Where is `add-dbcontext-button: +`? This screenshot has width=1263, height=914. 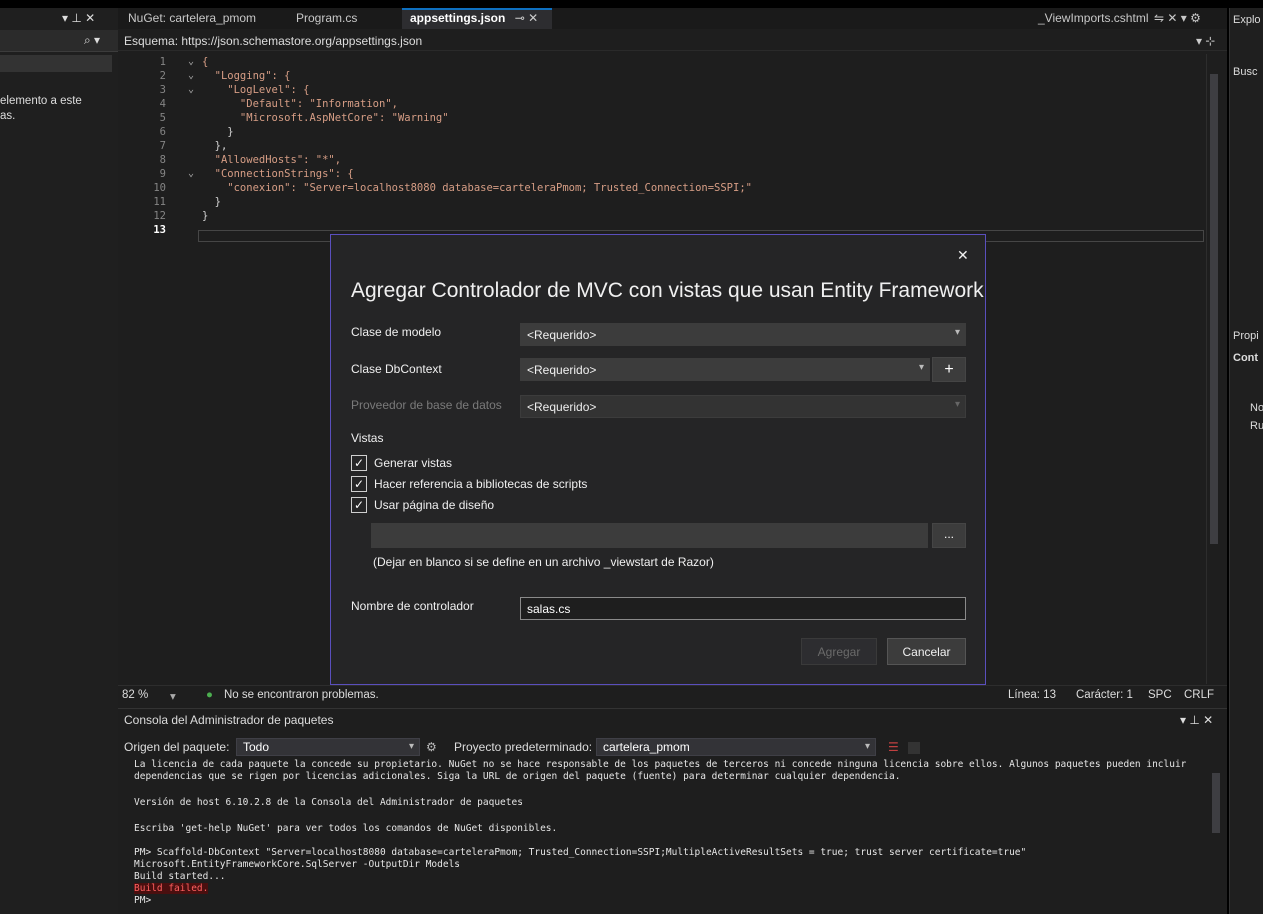
add-dbcontext-button: + is located at coordinates (949, 369).